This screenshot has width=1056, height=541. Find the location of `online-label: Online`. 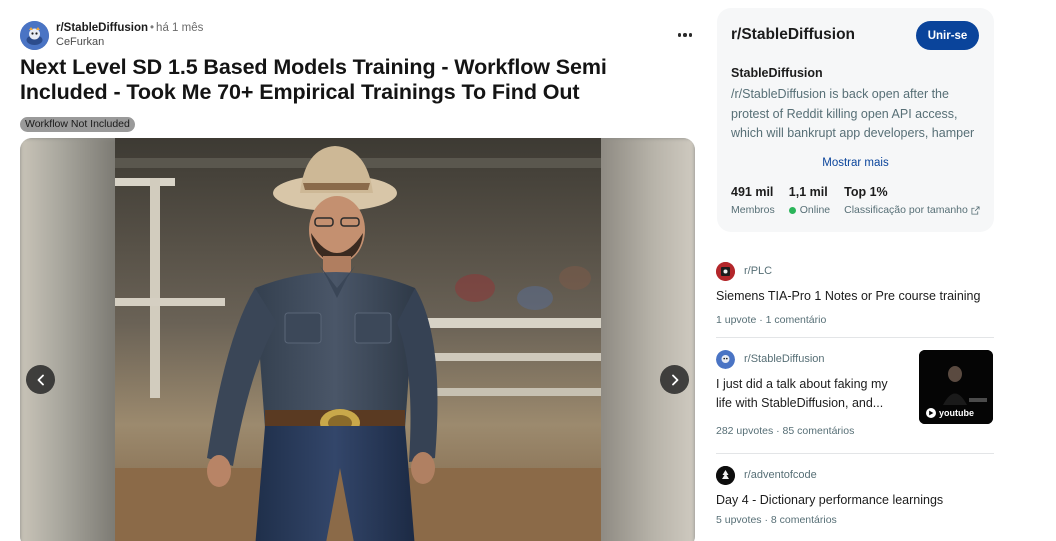

online-label: Online is located at coordinates (809, 210).